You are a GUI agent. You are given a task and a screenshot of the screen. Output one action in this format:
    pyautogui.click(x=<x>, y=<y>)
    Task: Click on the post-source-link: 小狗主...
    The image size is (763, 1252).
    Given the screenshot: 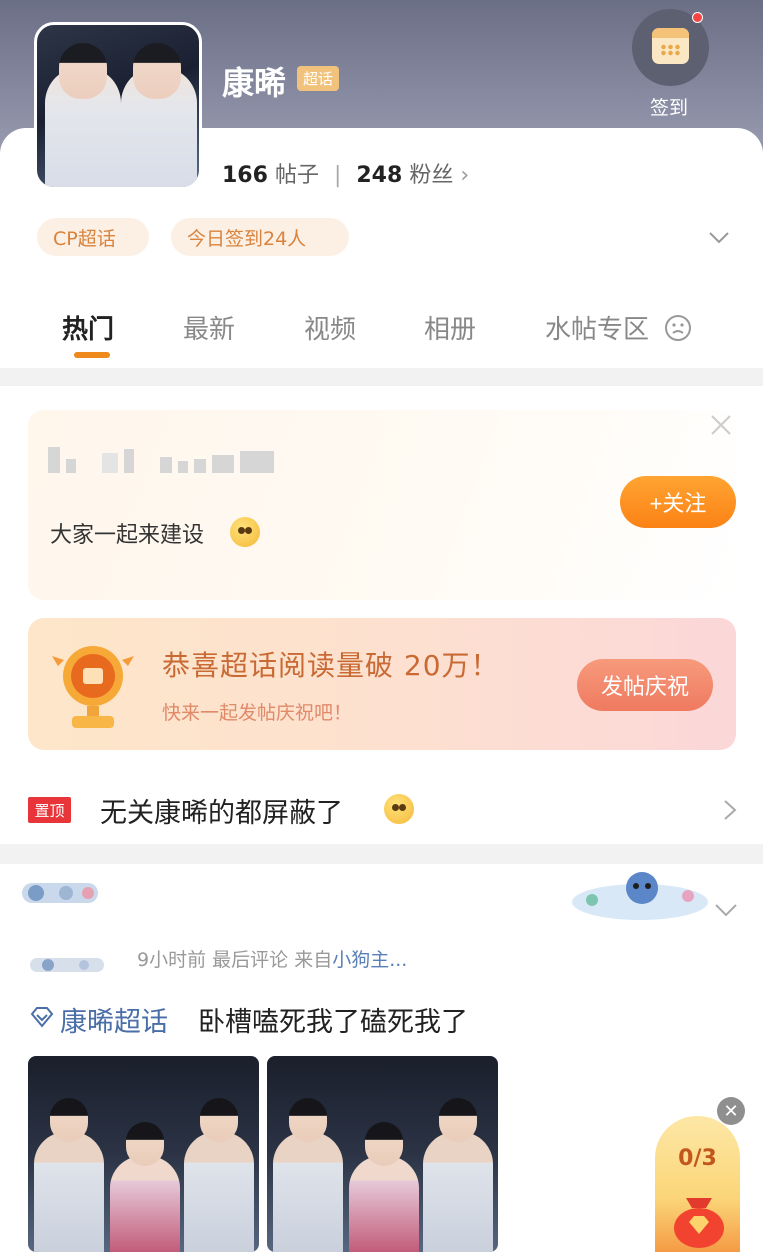 What is the action you would take?
    pyautogui.click(x=369, y=960)
    